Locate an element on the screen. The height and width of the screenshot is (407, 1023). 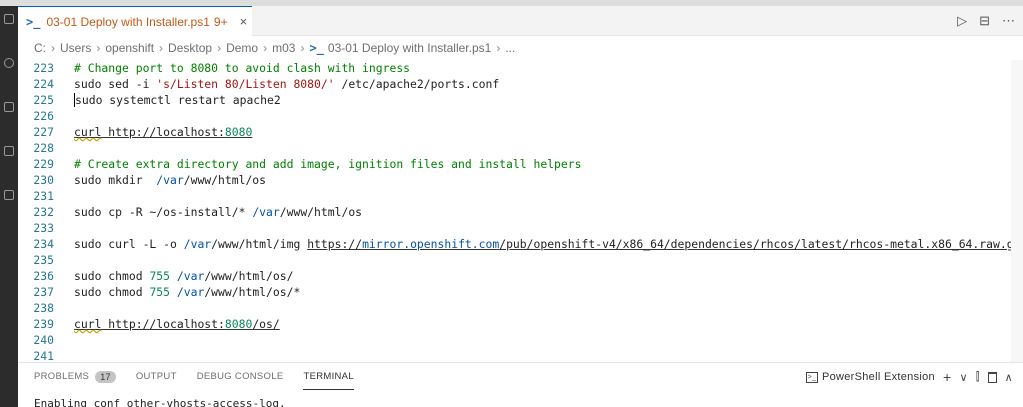
tab-terminal: TERMINAL is located at coordinates (329, 380).